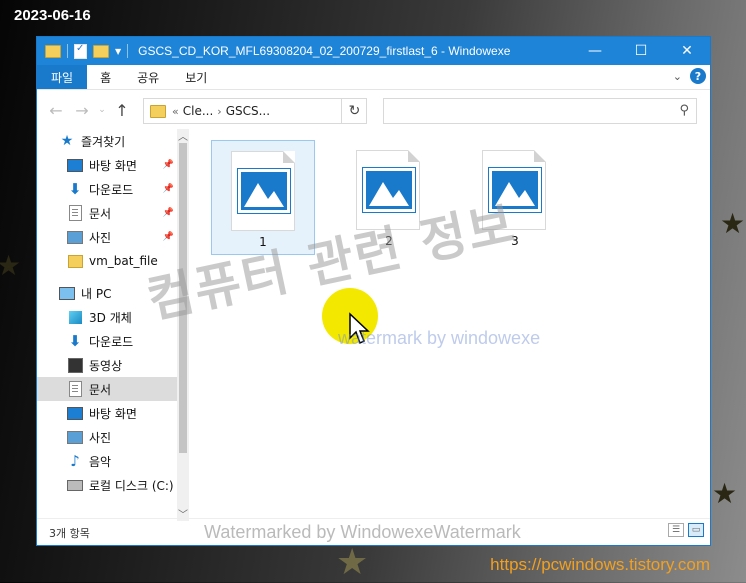 The width and height of the screenshot is (746, 583). Describe the element at coordinates (110, 317) in the screenshot. I see `nav-item-label: 3D 개체` at that location.